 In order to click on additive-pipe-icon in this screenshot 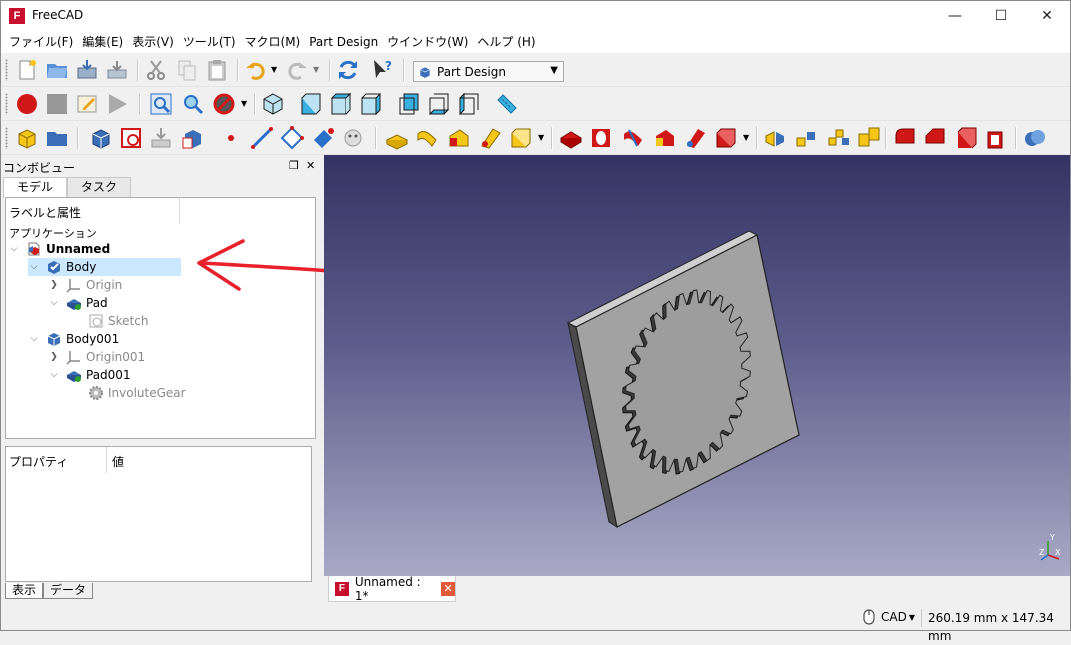, I will do `click(491, 138)`.